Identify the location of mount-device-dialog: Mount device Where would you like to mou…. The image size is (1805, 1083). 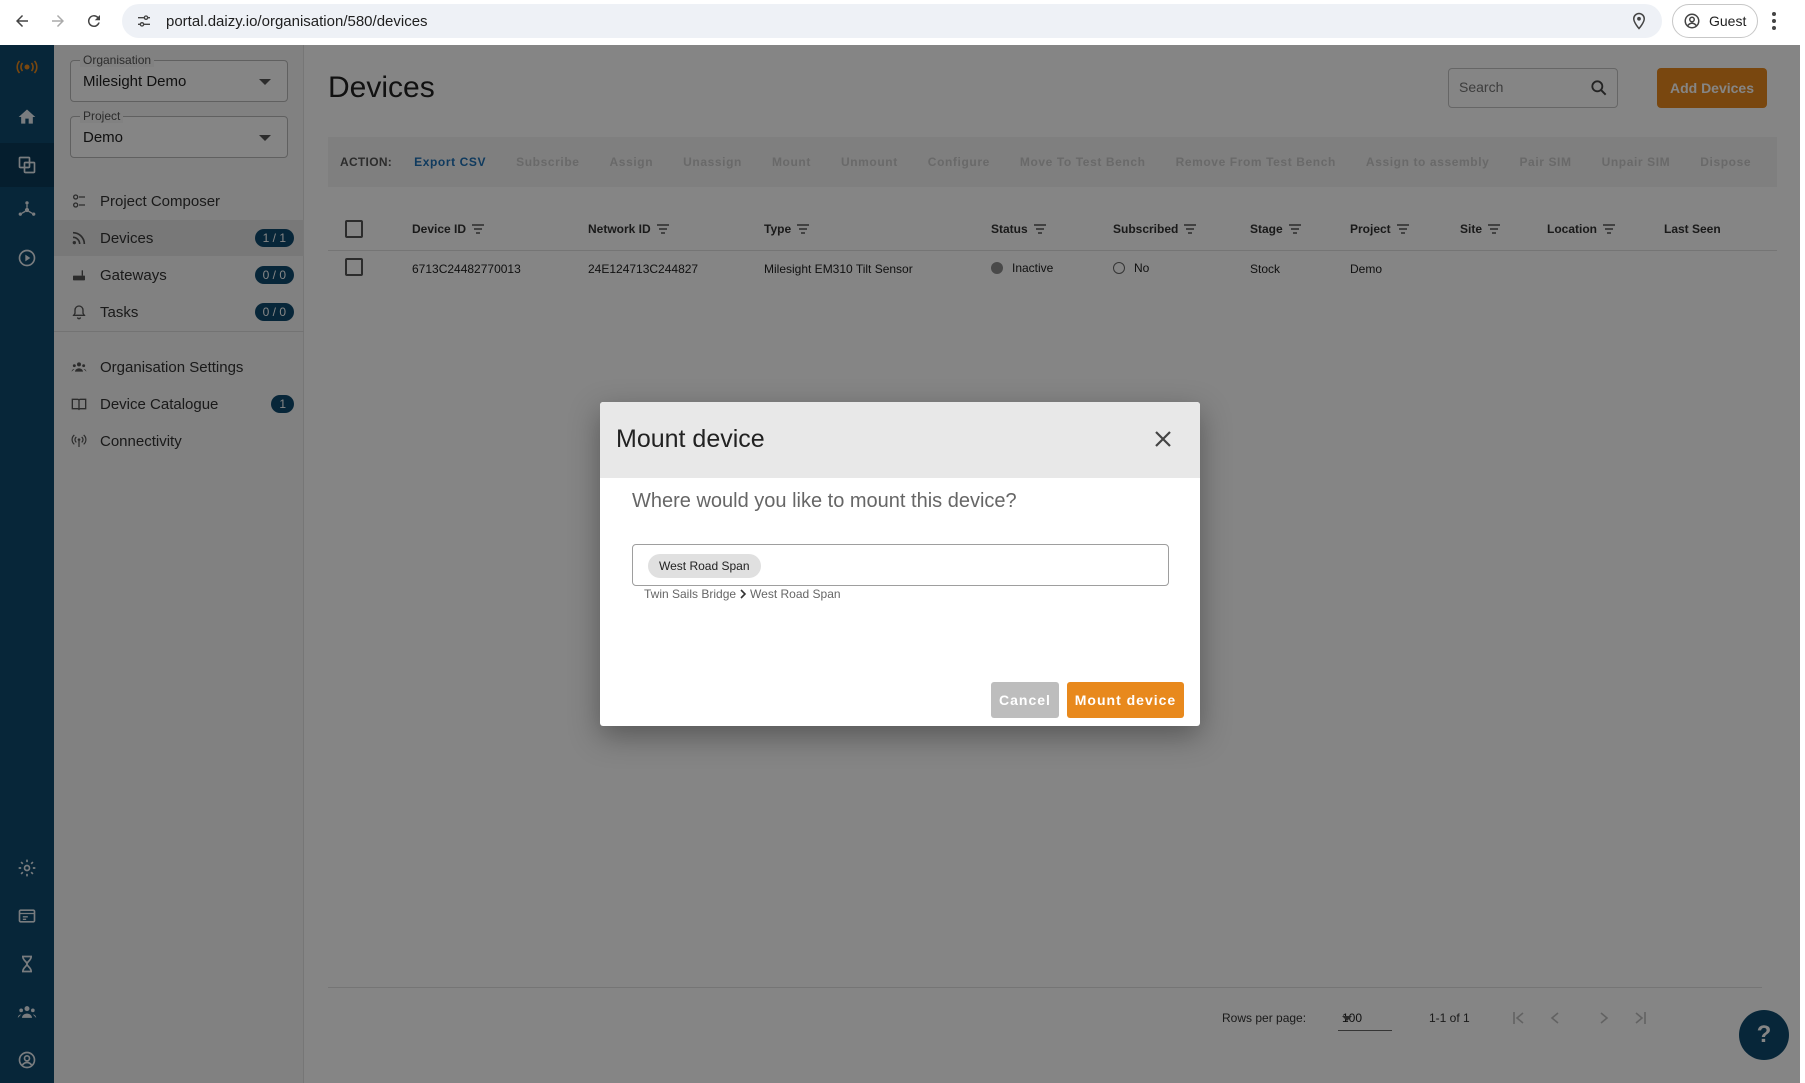
(900, 564).